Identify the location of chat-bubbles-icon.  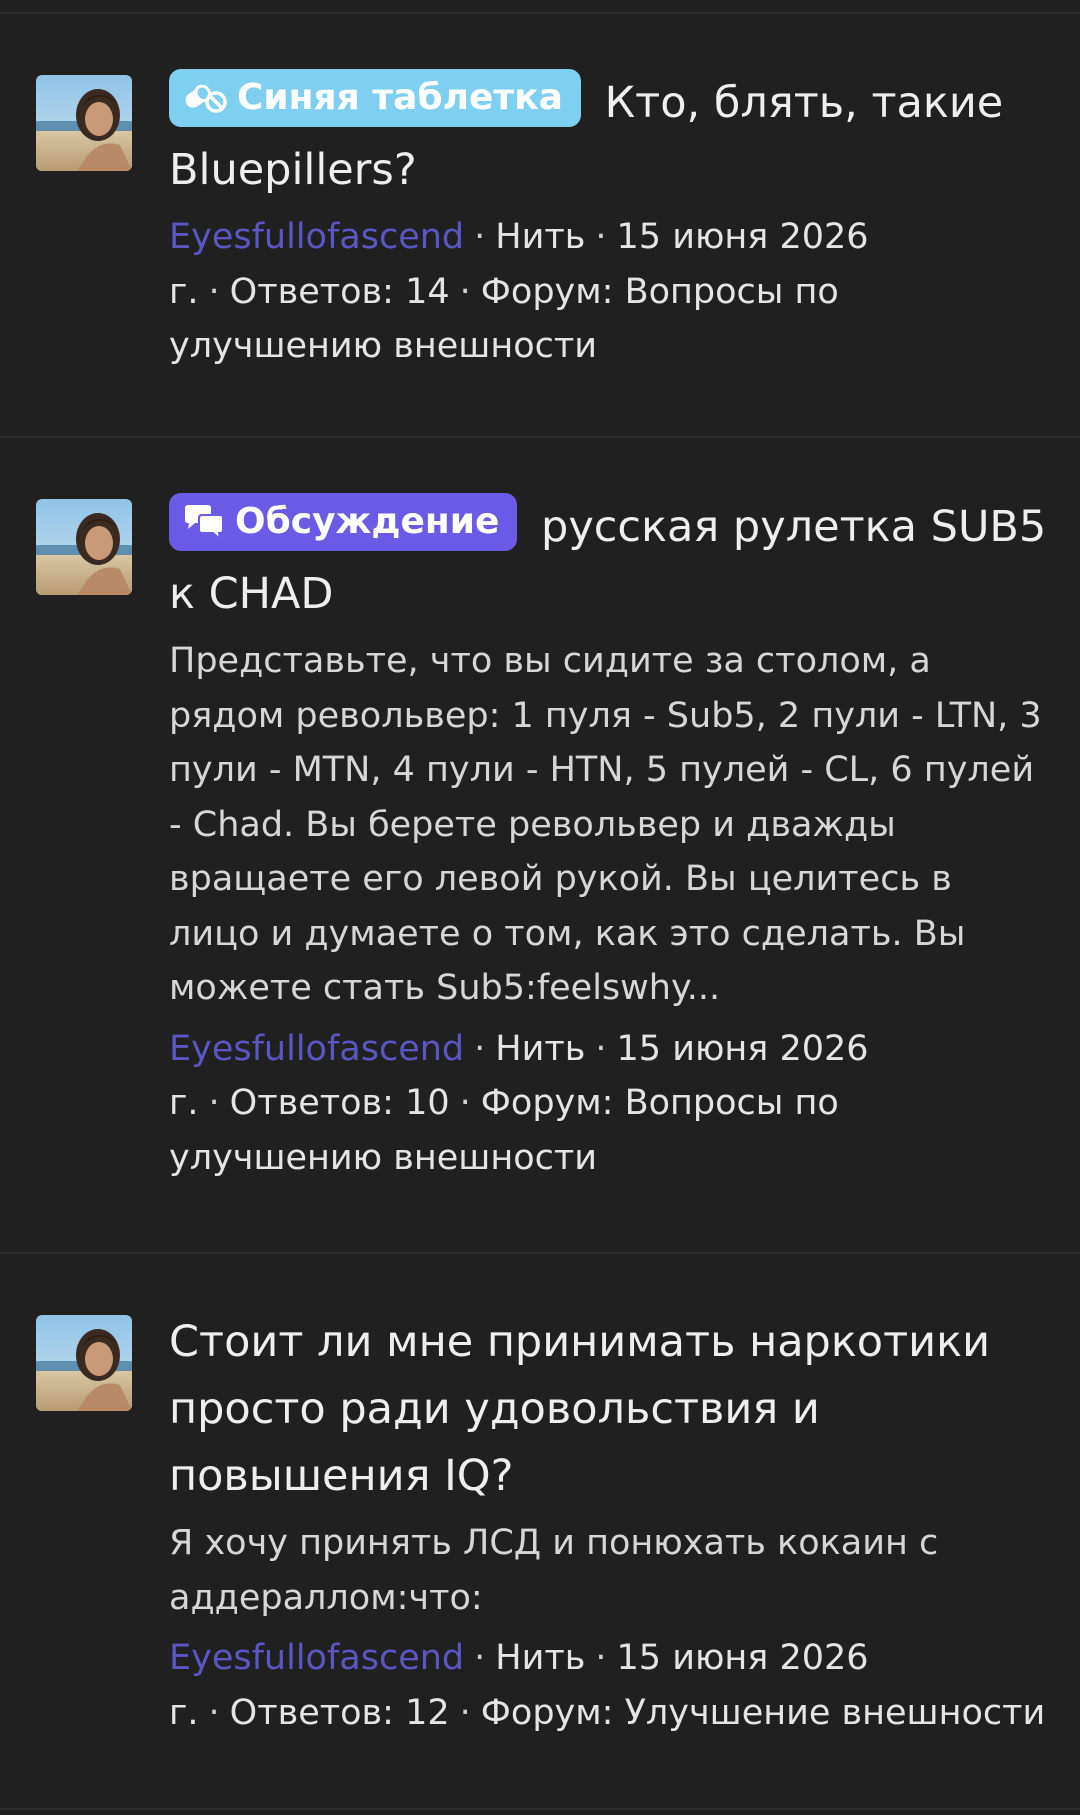
(204, 523).